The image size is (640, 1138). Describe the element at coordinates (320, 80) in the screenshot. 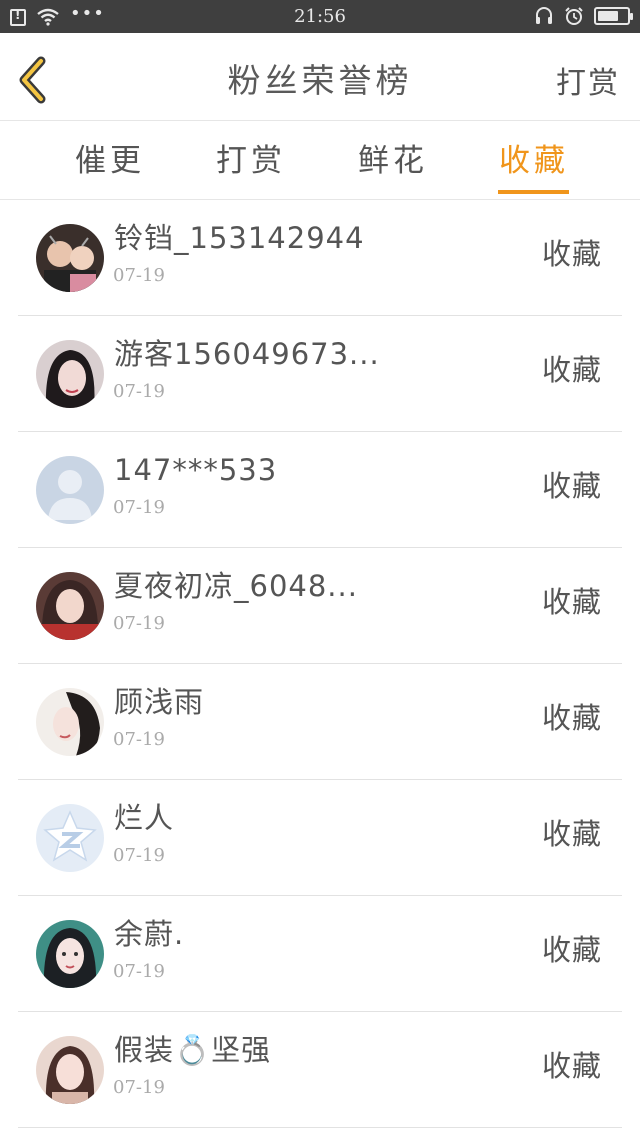

I see `page-title: 粉丝荣誉榜` at that location.